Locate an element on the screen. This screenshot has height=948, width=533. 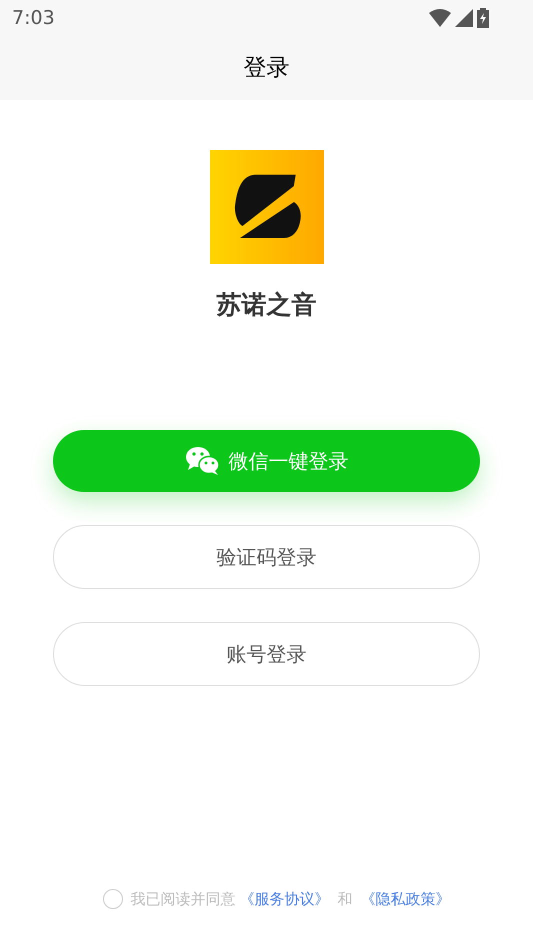
app-name: 苏诺之音 is located at coordinates (266, 305).